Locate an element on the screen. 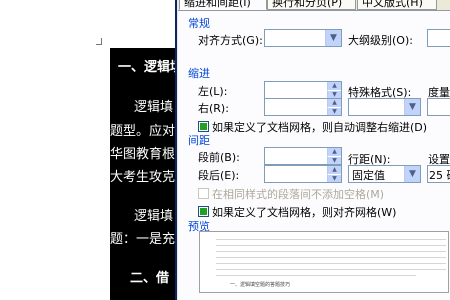 This screenshot has height=300, width=450. indent-left-input: ▲ ▼ is located at coordinates (303, 90).